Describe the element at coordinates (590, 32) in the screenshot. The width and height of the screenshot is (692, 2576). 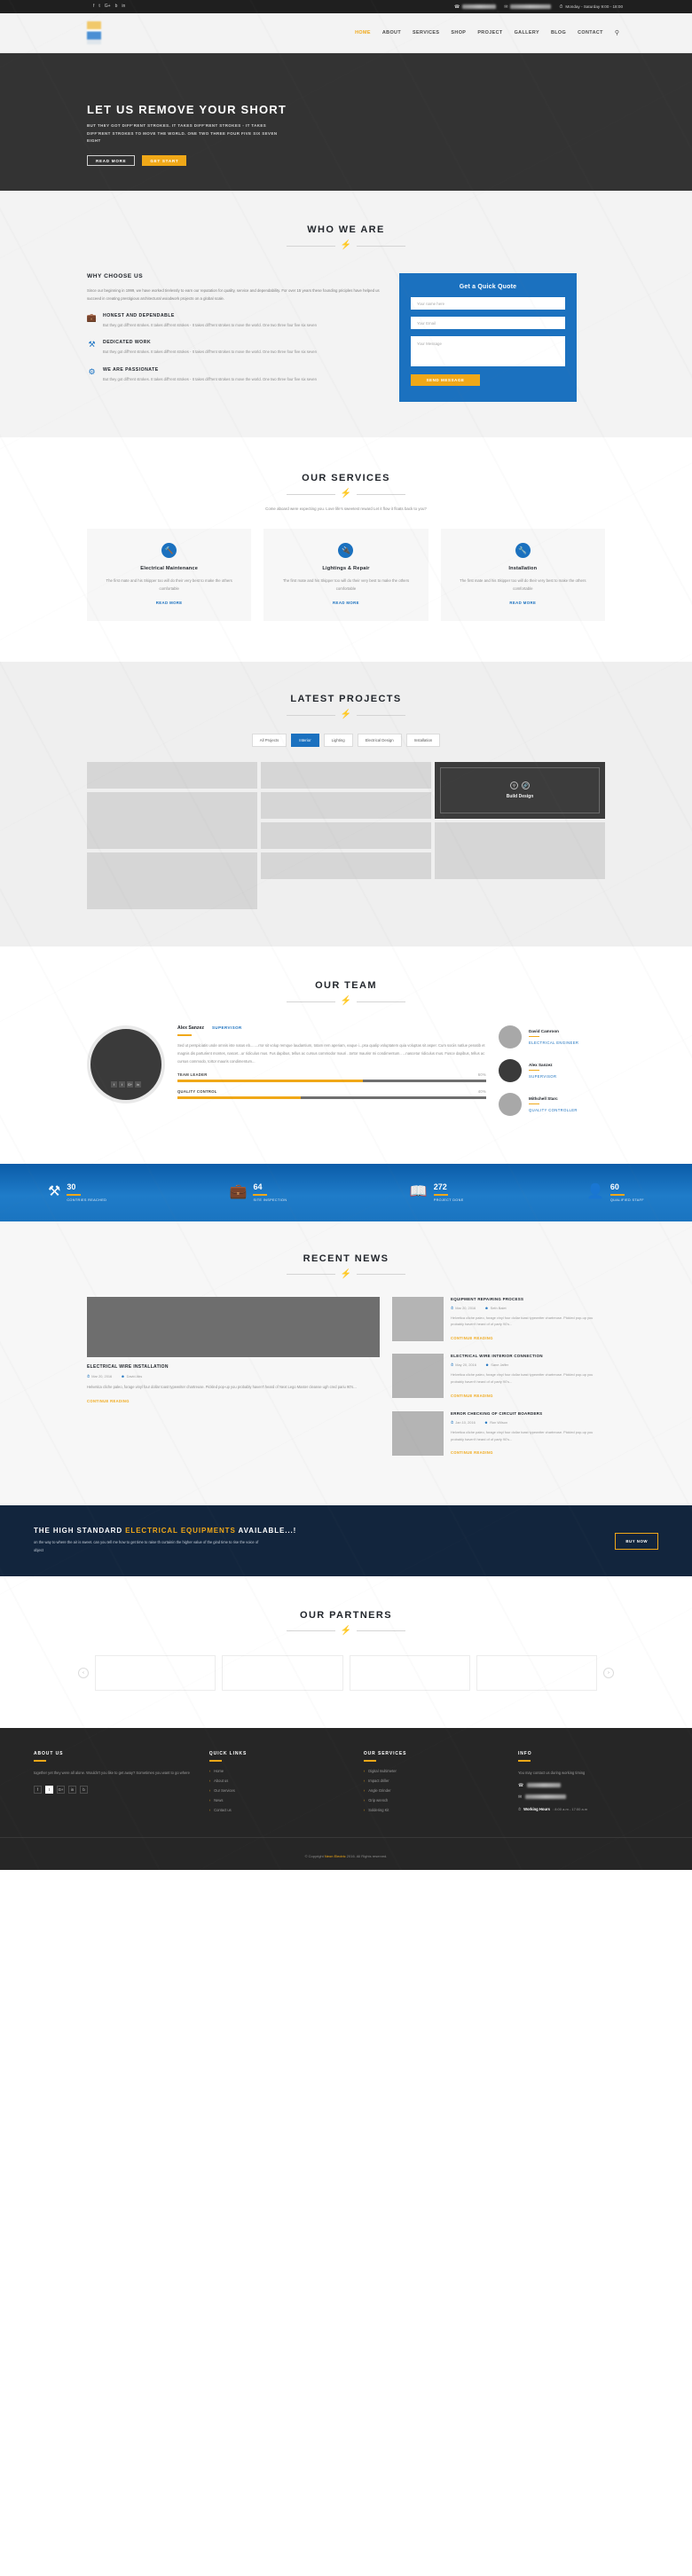
I see `nav-item-contact: CONTACT` at that location.